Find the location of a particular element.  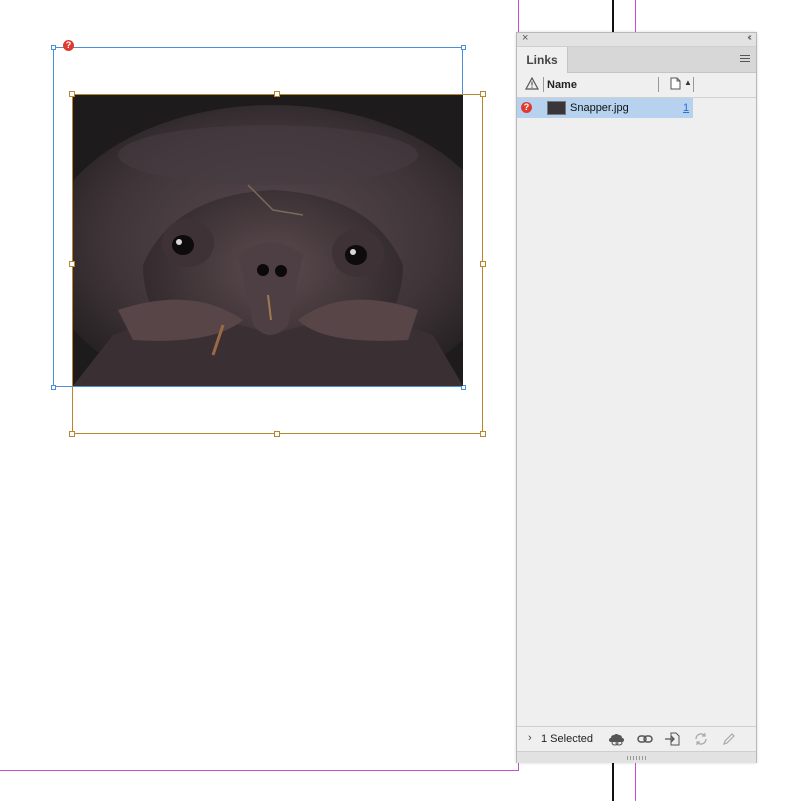

go-to-link-icon is located at coordinates (672, 739).